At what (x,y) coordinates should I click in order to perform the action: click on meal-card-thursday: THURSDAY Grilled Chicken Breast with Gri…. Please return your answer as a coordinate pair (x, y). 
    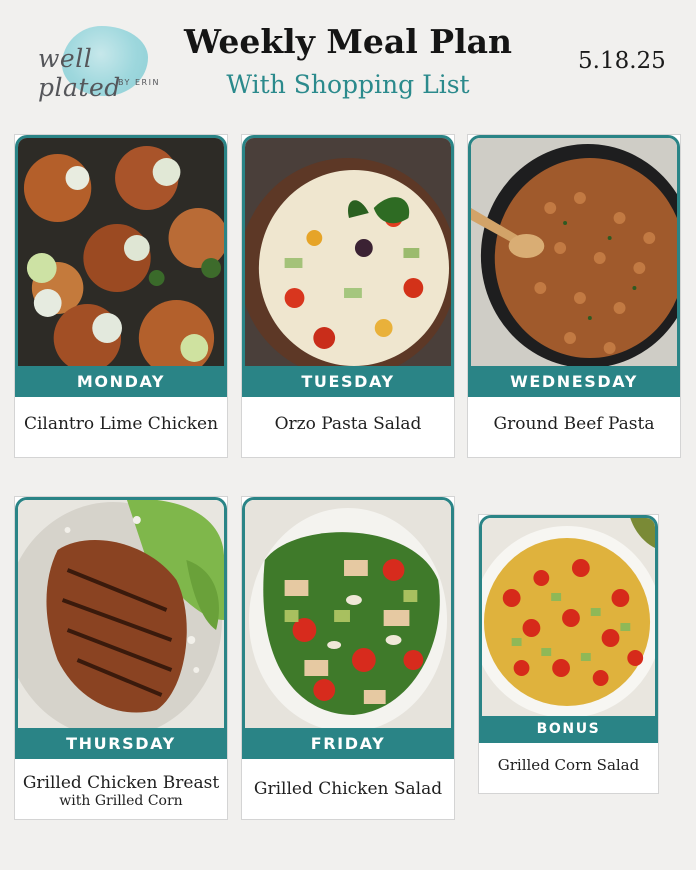
    Looking at the image, I should click on (121, 658).